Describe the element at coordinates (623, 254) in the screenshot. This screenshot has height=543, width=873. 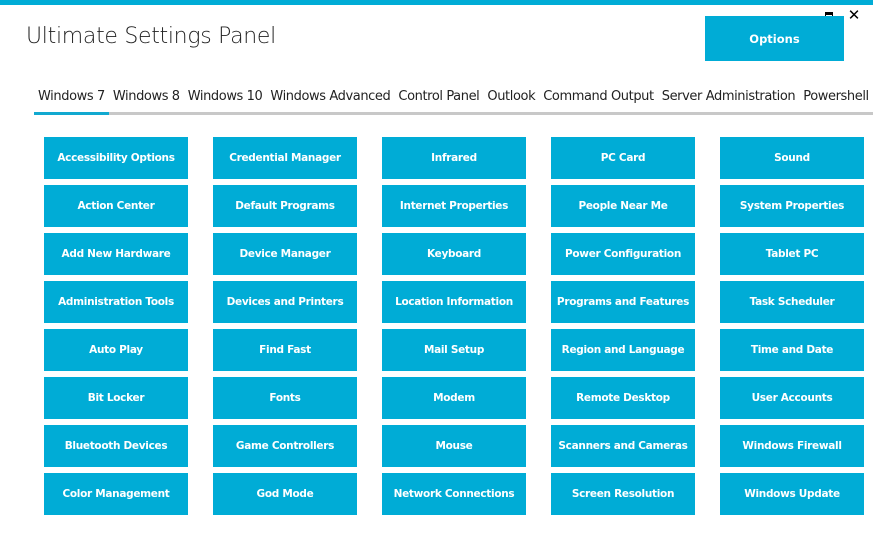
I see `tile-power-configuration: Power Configuration` at that location.